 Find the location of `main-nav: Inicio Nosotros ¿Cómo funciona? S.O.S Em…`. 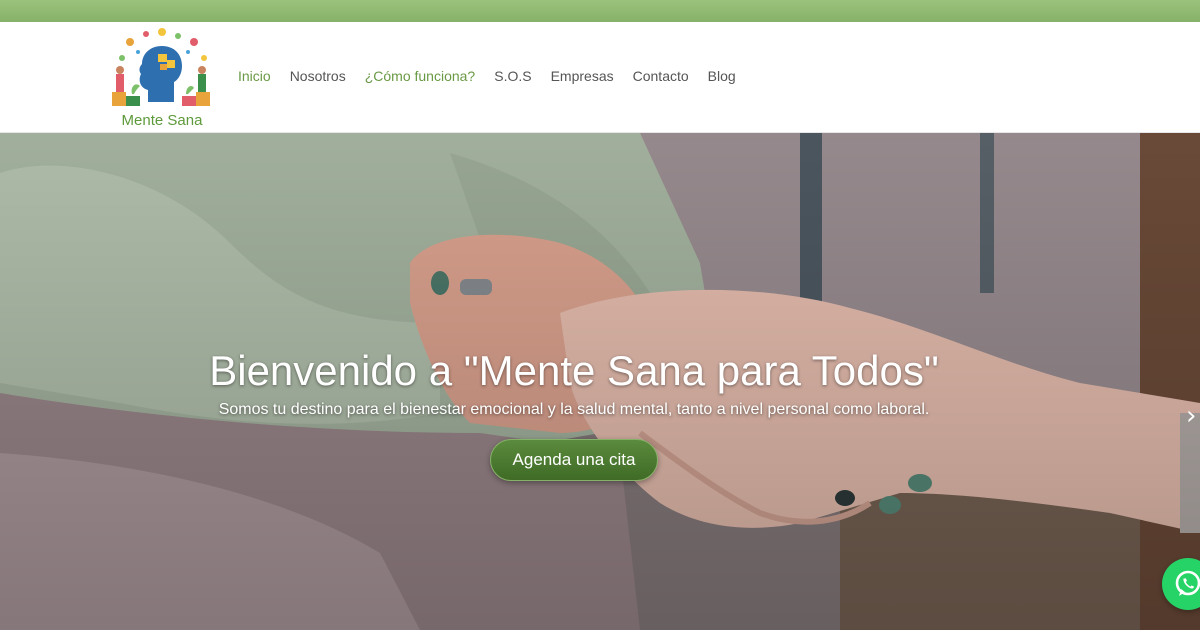

main-nav: Inicio Nosotros ¿Cómo funciona? S.O.S Em… is located at coordinates (496, 76).